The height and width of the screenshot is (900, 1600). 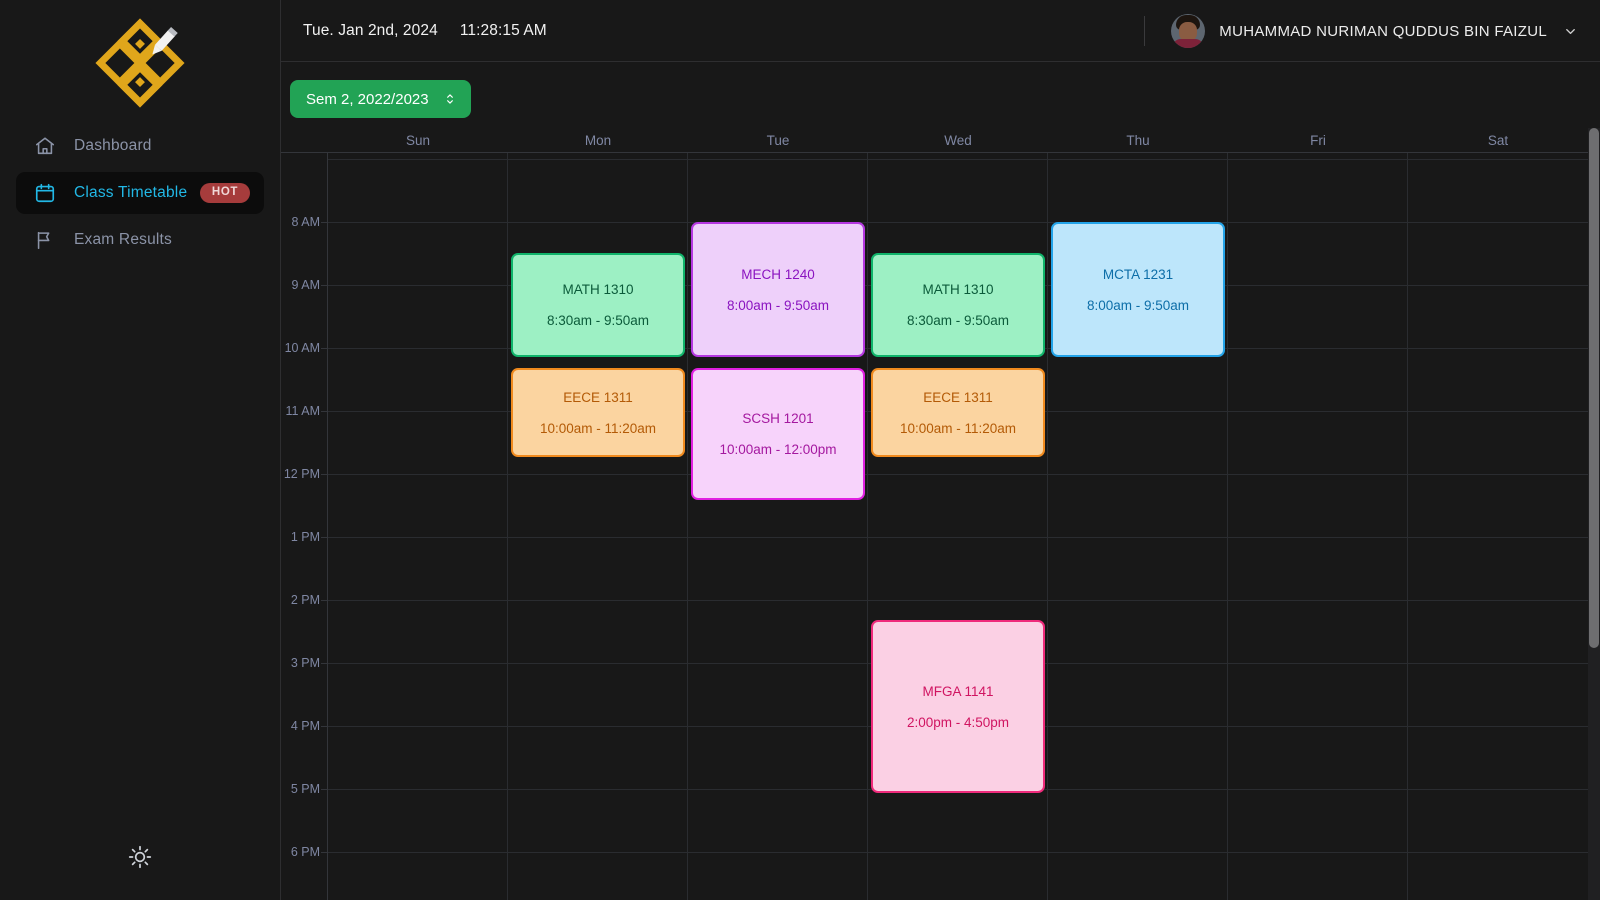 What do you see at coordinates (1498, 140) in the screenshot?
I see `day-header-sat: Sat` at bounding box center [1498, 140].